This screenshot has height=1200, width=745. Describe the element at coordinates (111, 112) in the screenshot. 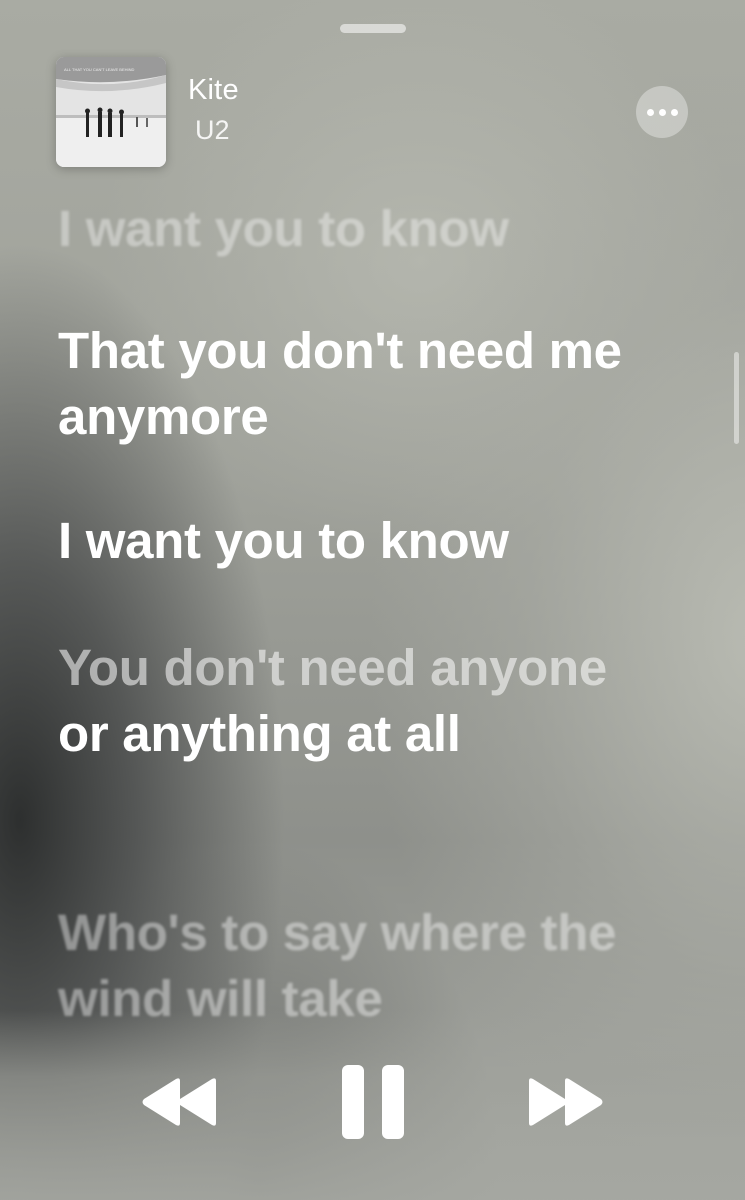

I see `album-art: ALL THAT YOU CAN'T LEAVE BEHIND` at that location.